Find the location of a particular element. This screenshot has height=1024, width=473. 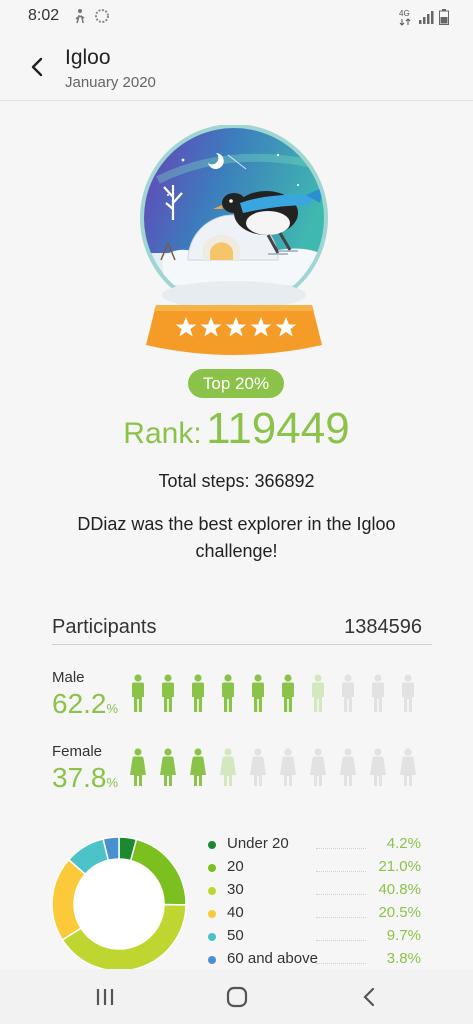

donut-hole is located at coordinates (119, 904).